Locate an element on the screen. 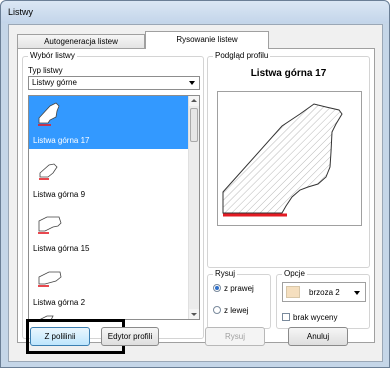 This screenshot has width=390, height=368. list-scrollbar is located at coordinates (193, 207).